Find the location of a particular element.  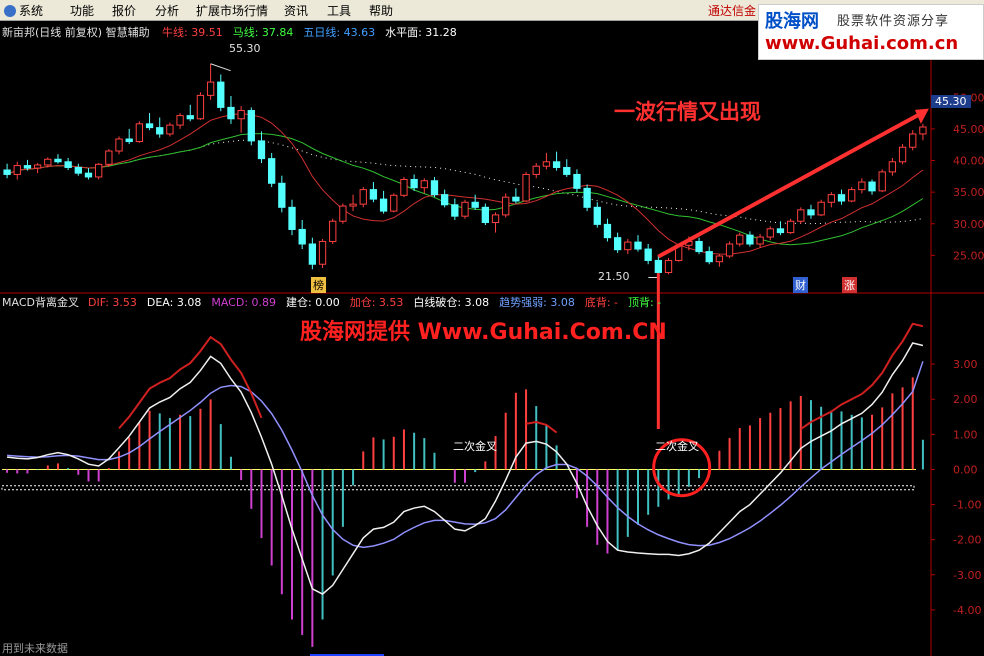

macd-tick-label-0: -4.00 is located at coordinates (967, 610).